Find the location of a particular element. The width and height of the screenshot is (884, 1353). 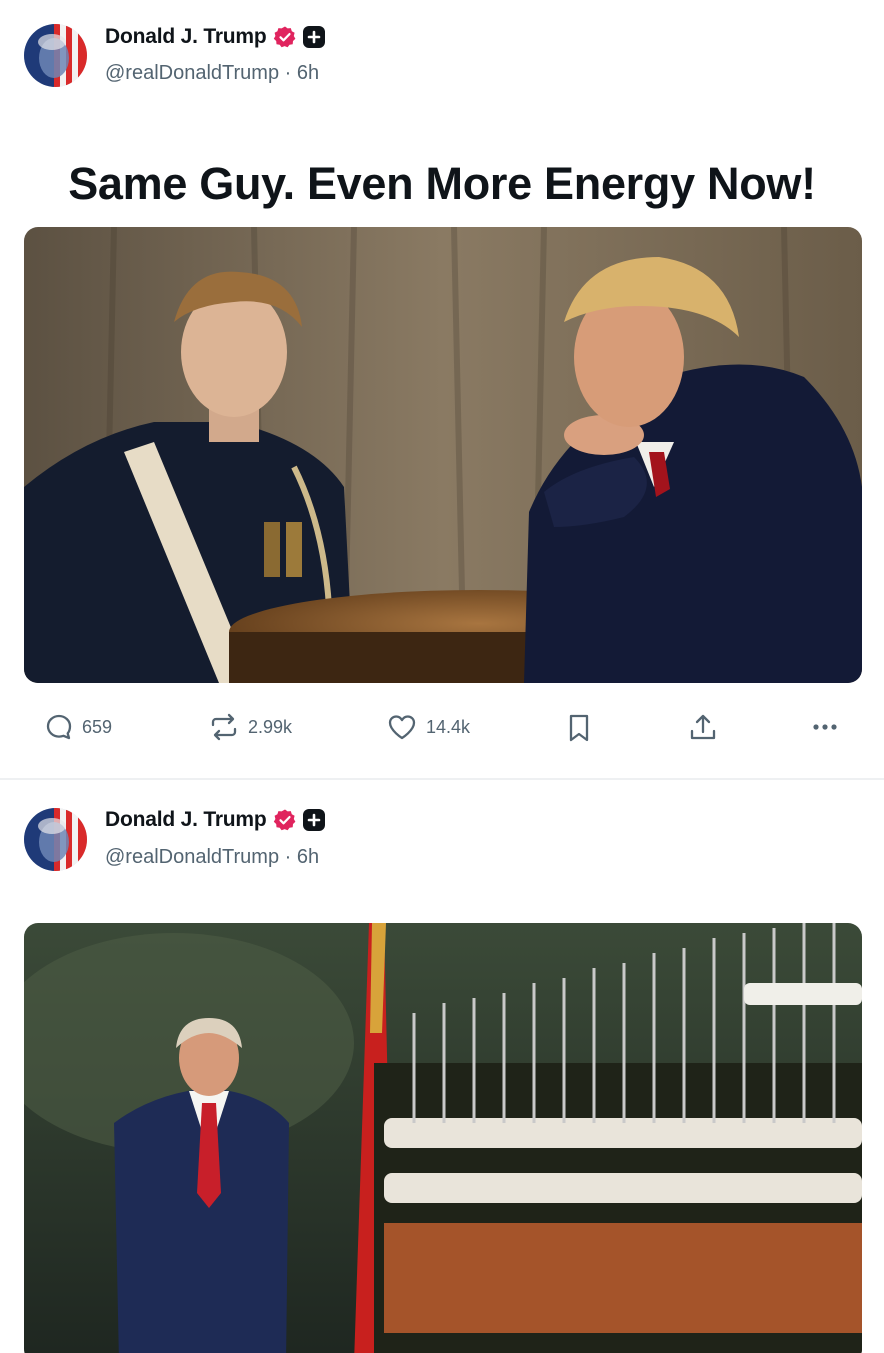

bookmark-icon is located at coordinates (579, 728).